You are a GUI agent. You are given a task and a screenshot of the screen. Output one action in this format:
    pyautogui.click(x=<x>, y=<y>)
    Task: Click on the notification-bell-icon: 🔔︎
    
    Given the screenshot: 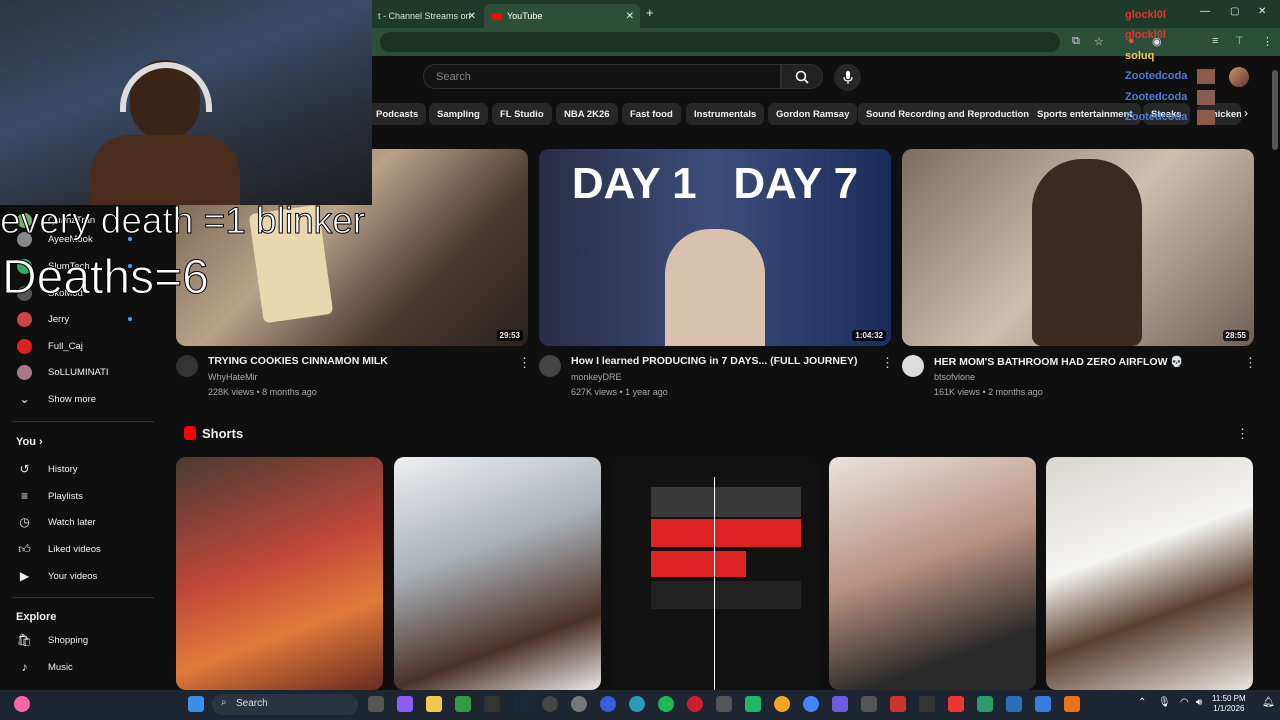 What is the action you would take?
    pyautogui.click(x=1268, y=702)
    